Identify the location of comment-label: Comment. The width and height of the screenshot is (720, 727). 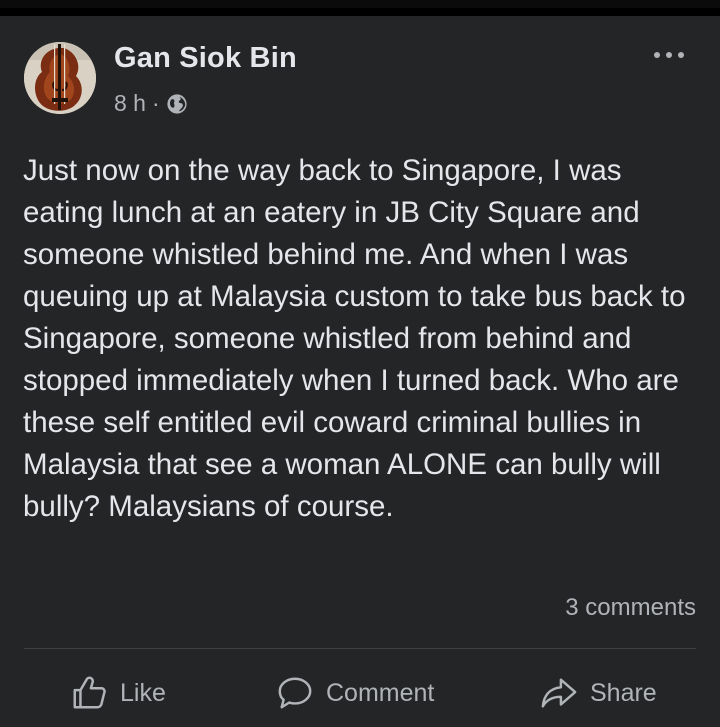
(380, 692).